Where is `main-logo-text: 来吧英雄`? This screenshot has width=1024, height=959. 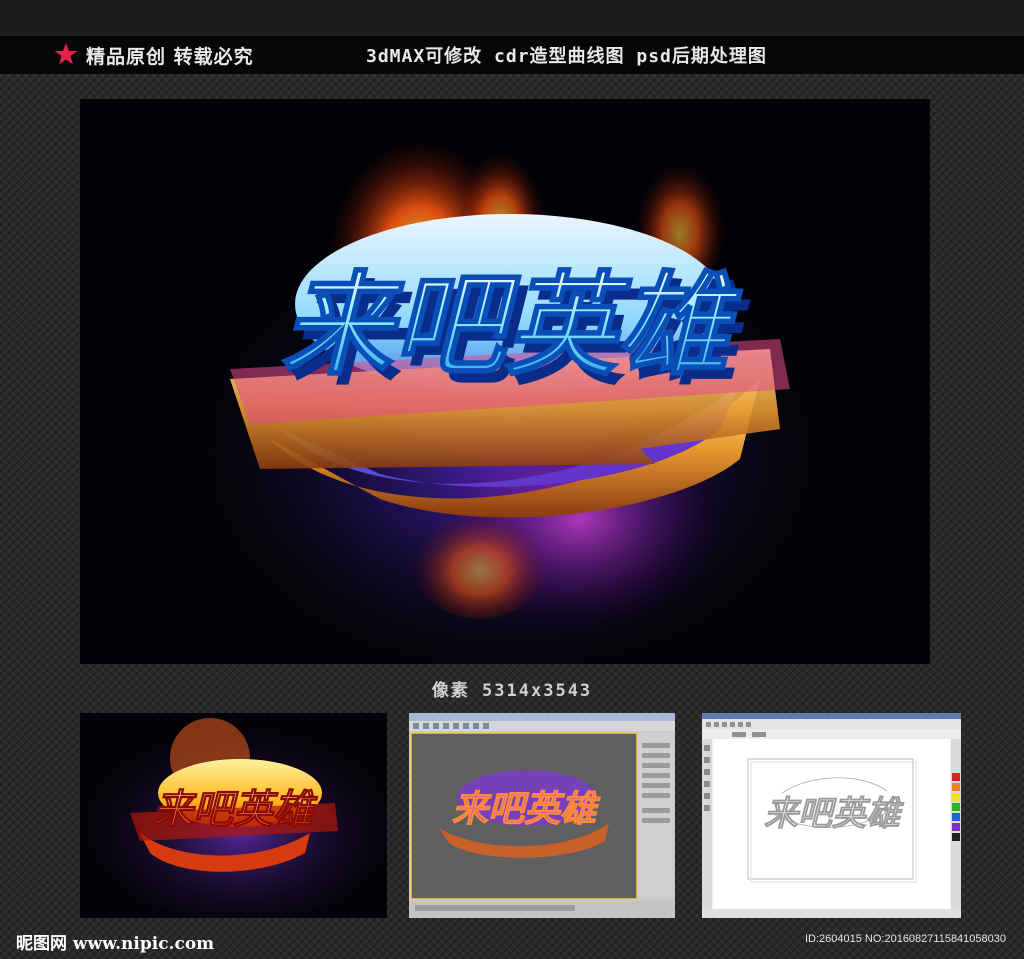
main-logo-text: 来吧英雄 is located at coordinates (512, 326).